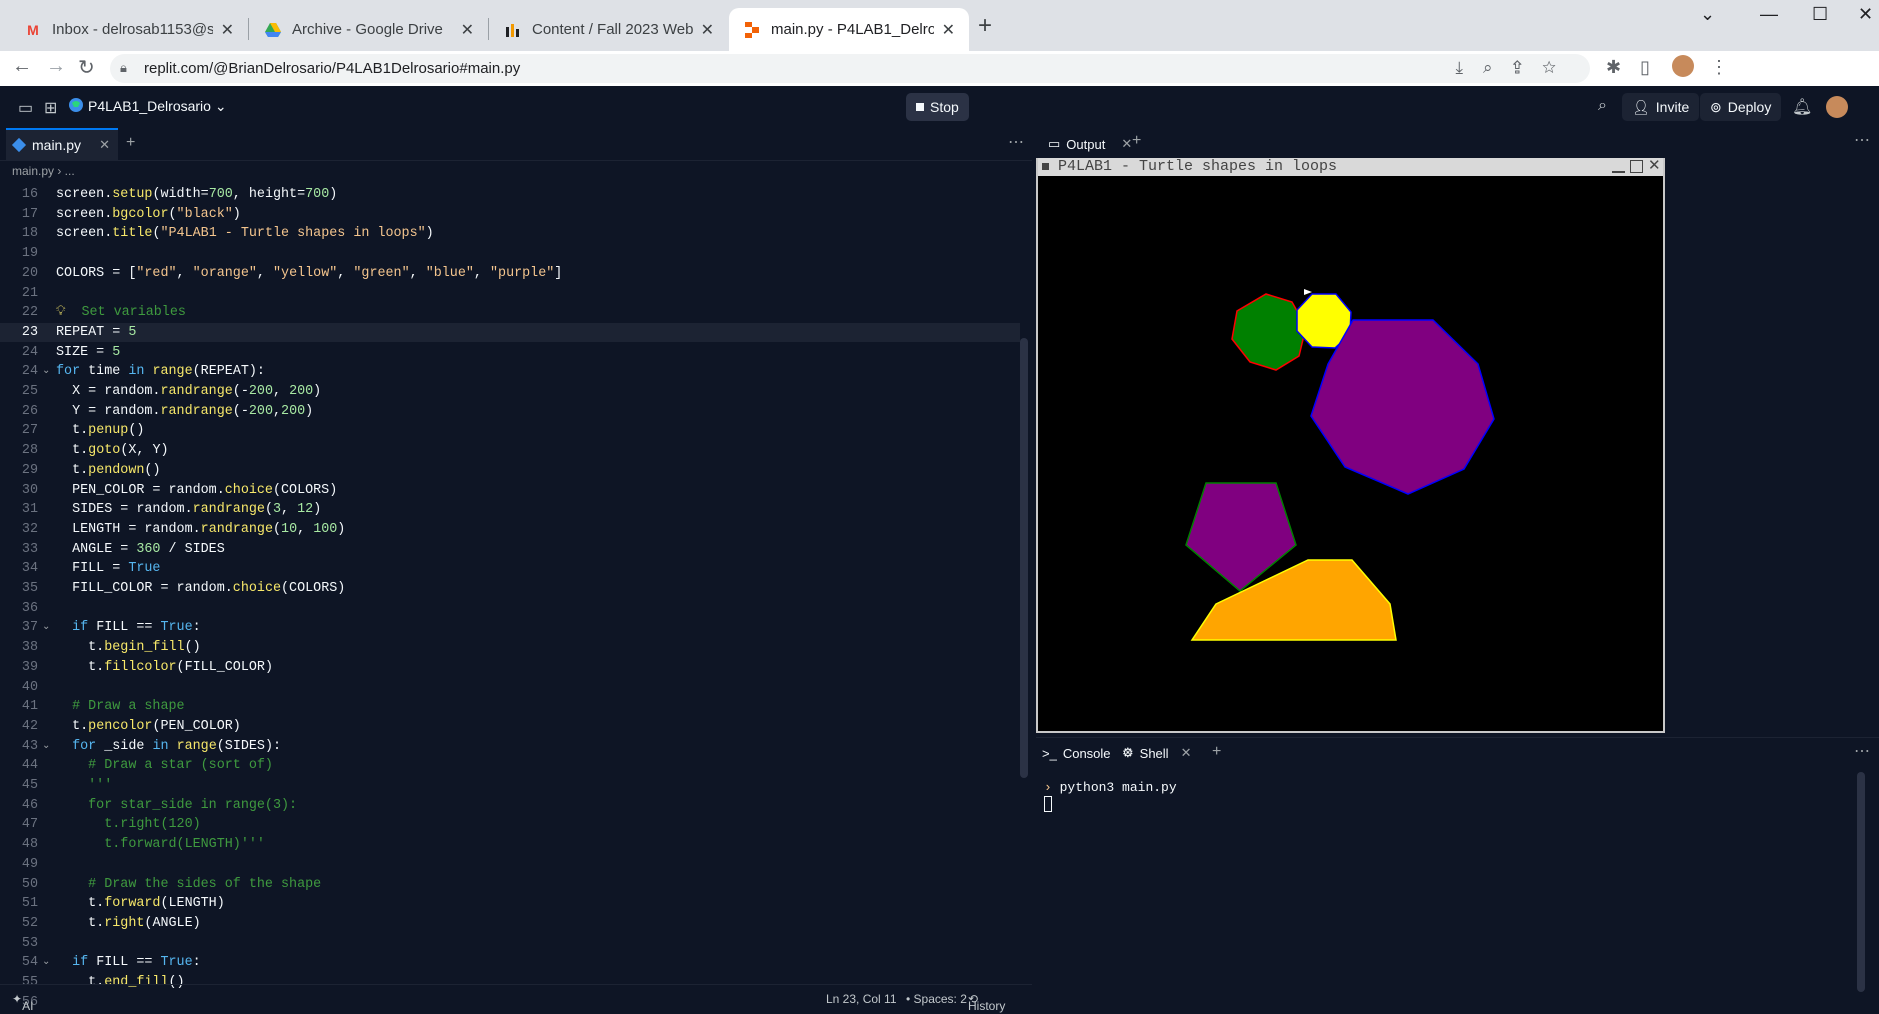  I want to click on code-line: 37 ⌄ if FILL == True:, so click(510, 627).